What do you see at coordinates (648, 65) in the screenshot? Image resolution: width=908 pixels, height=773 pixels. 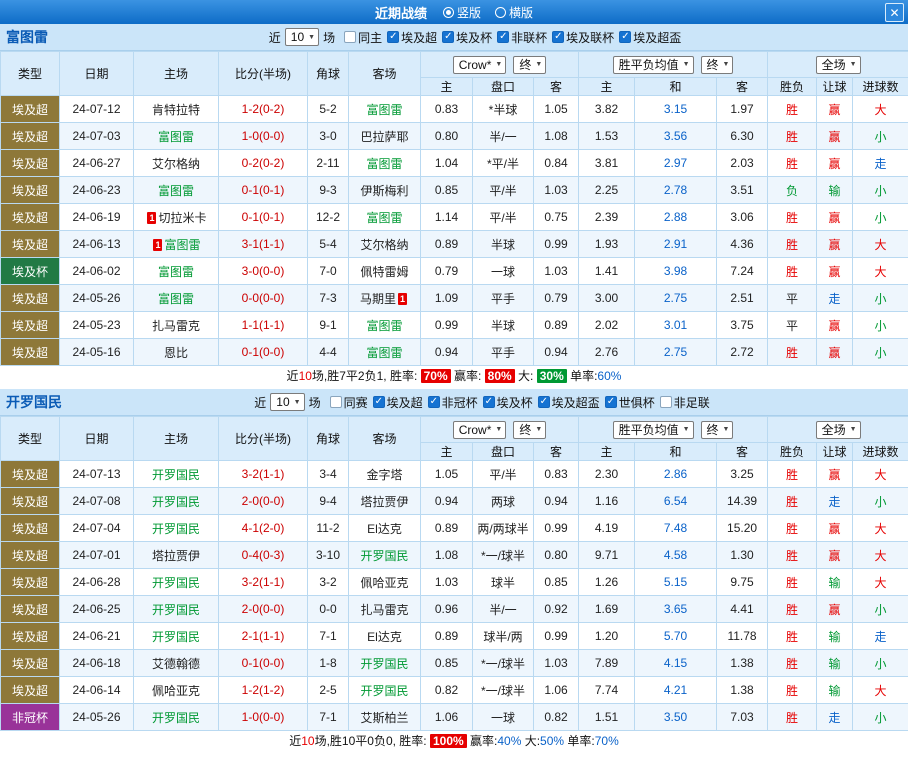 I see `avg-odds-value: 胜平负均值` at bounding box center [648, 65].